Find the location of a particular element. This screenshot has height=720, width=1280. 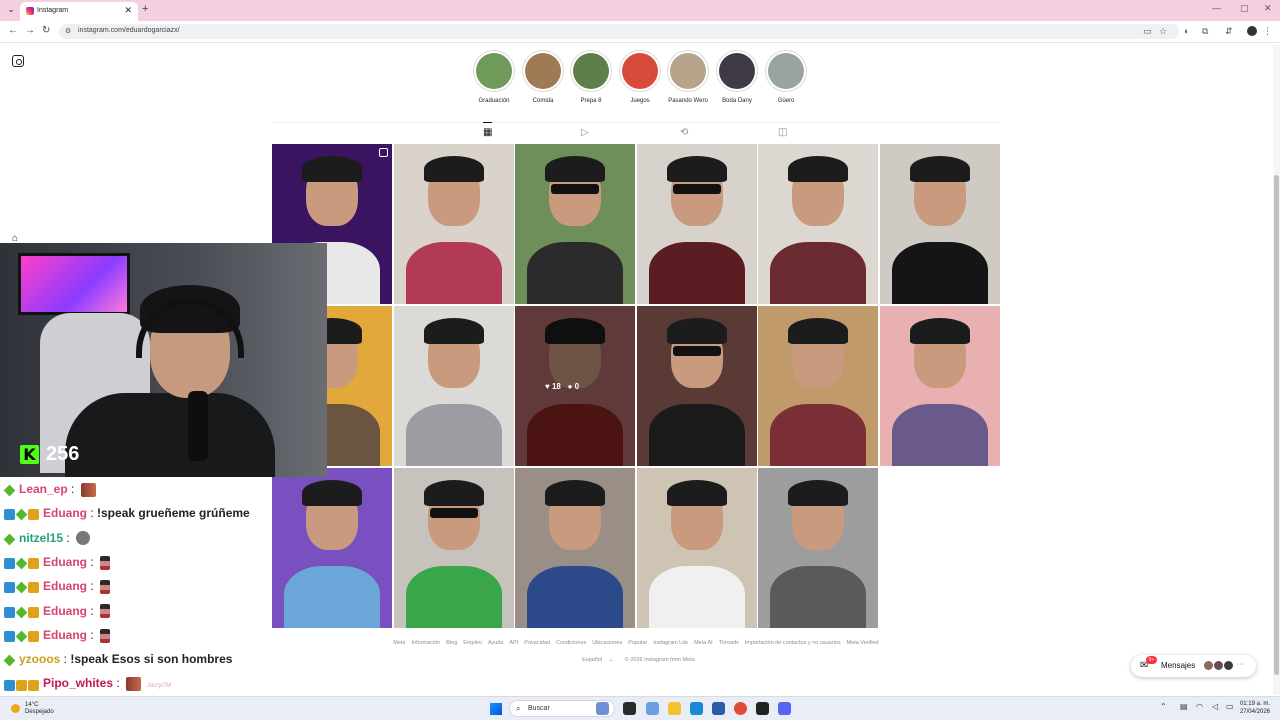

tab-search-icon: ⌄ is located at coordinates (11, 10).